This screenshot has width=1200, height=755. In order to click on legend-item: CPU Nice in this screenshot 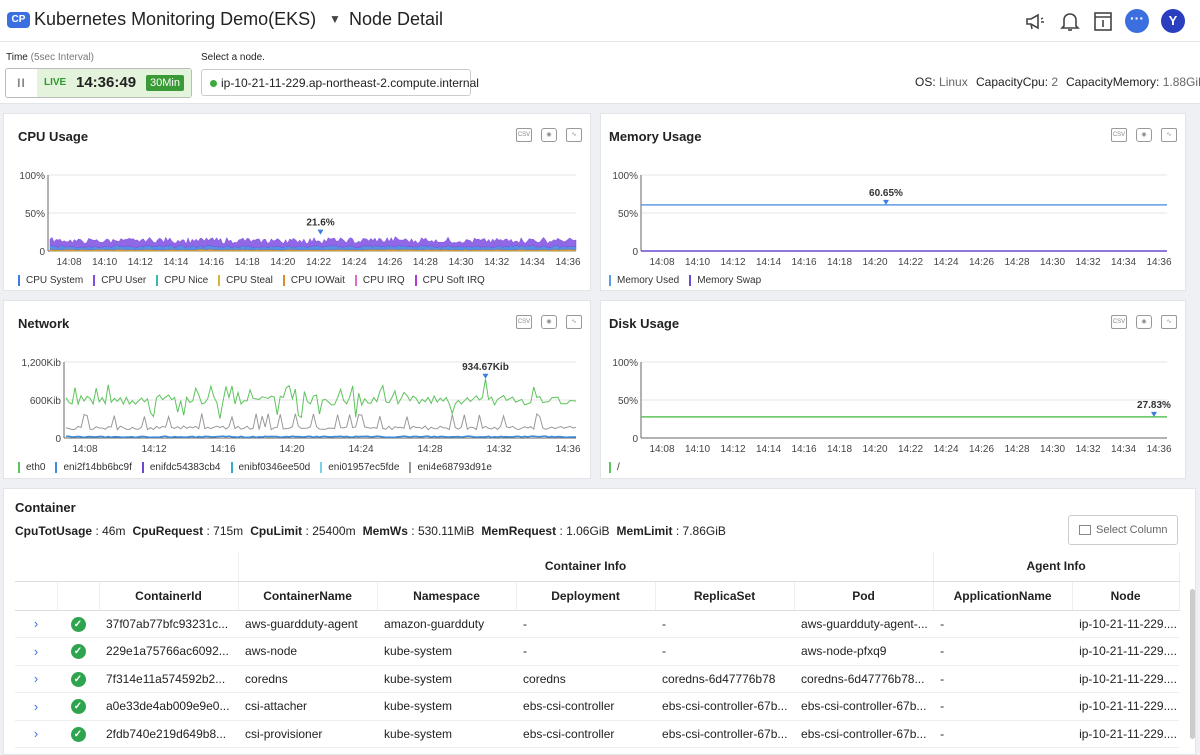, I will do `click(182, 280)`.